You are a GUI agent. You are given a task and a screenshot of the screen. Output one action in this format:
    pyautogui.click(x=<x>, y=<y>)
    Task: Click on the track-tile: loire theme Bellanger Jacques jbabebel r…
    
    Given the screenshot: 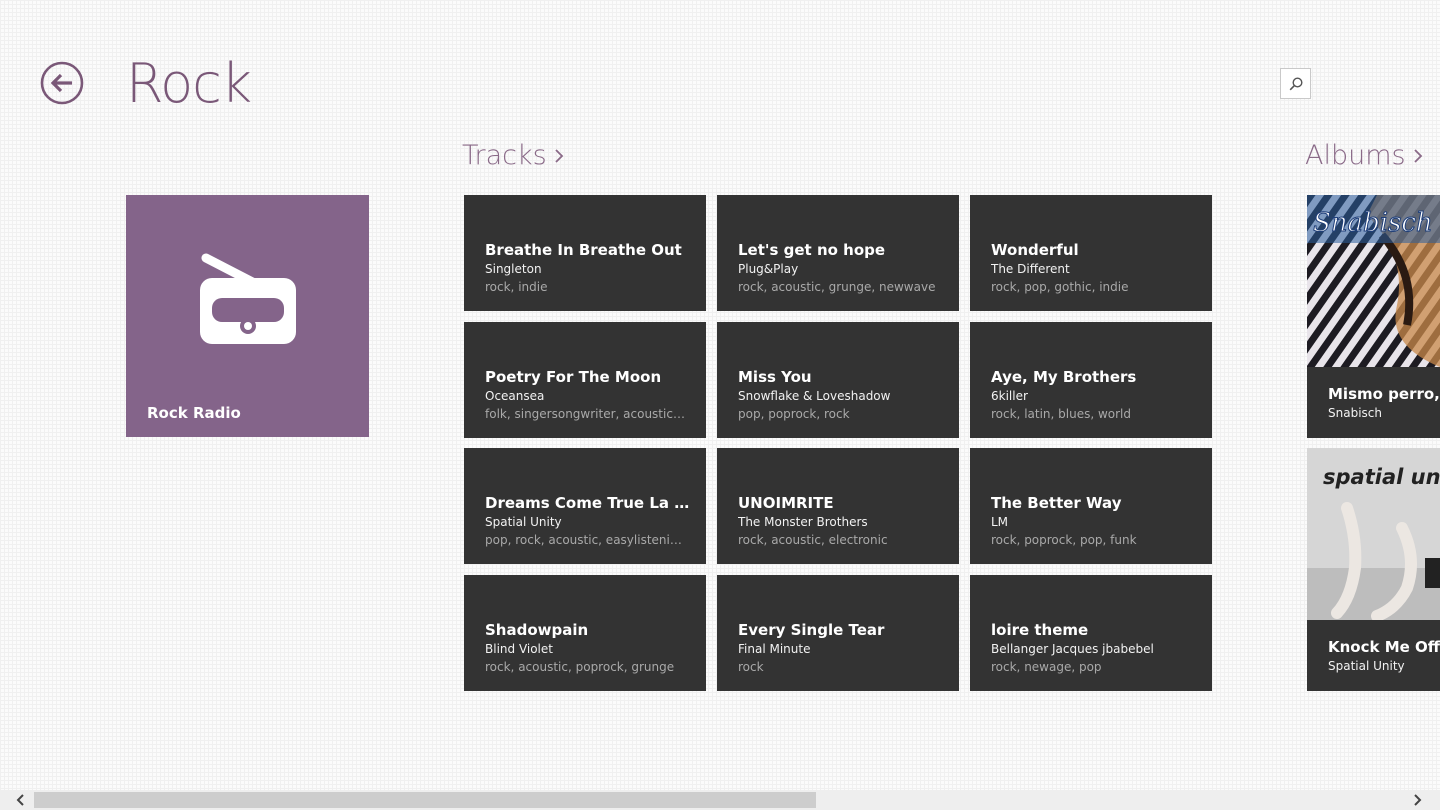 What is the action you would take?
    pyautogui.click(x=1091, y=632)
    